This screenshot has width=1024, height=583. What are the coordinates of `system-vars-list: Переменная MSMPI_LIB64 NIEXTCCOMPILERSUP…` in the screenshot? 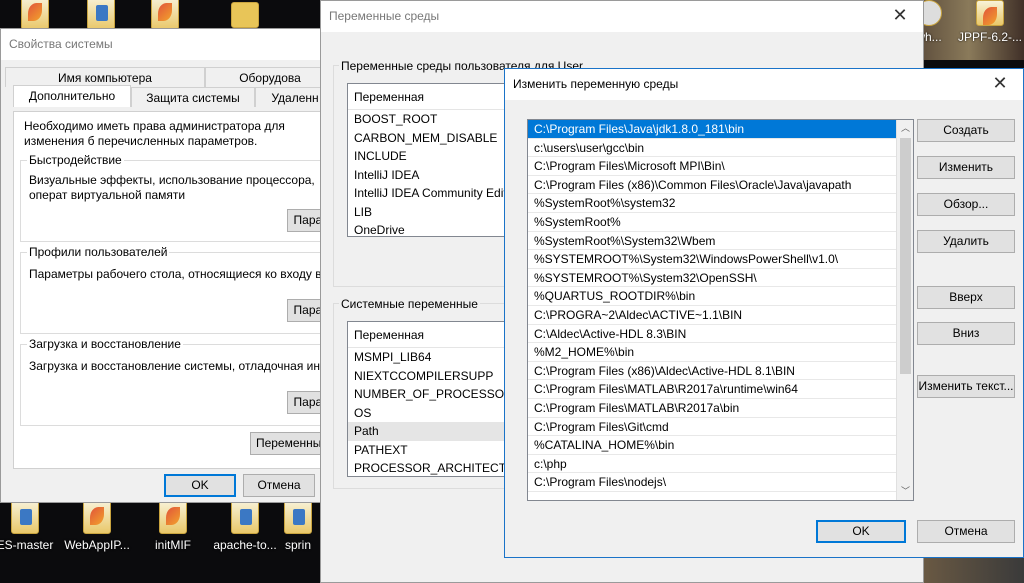 It's located at (427, 399).